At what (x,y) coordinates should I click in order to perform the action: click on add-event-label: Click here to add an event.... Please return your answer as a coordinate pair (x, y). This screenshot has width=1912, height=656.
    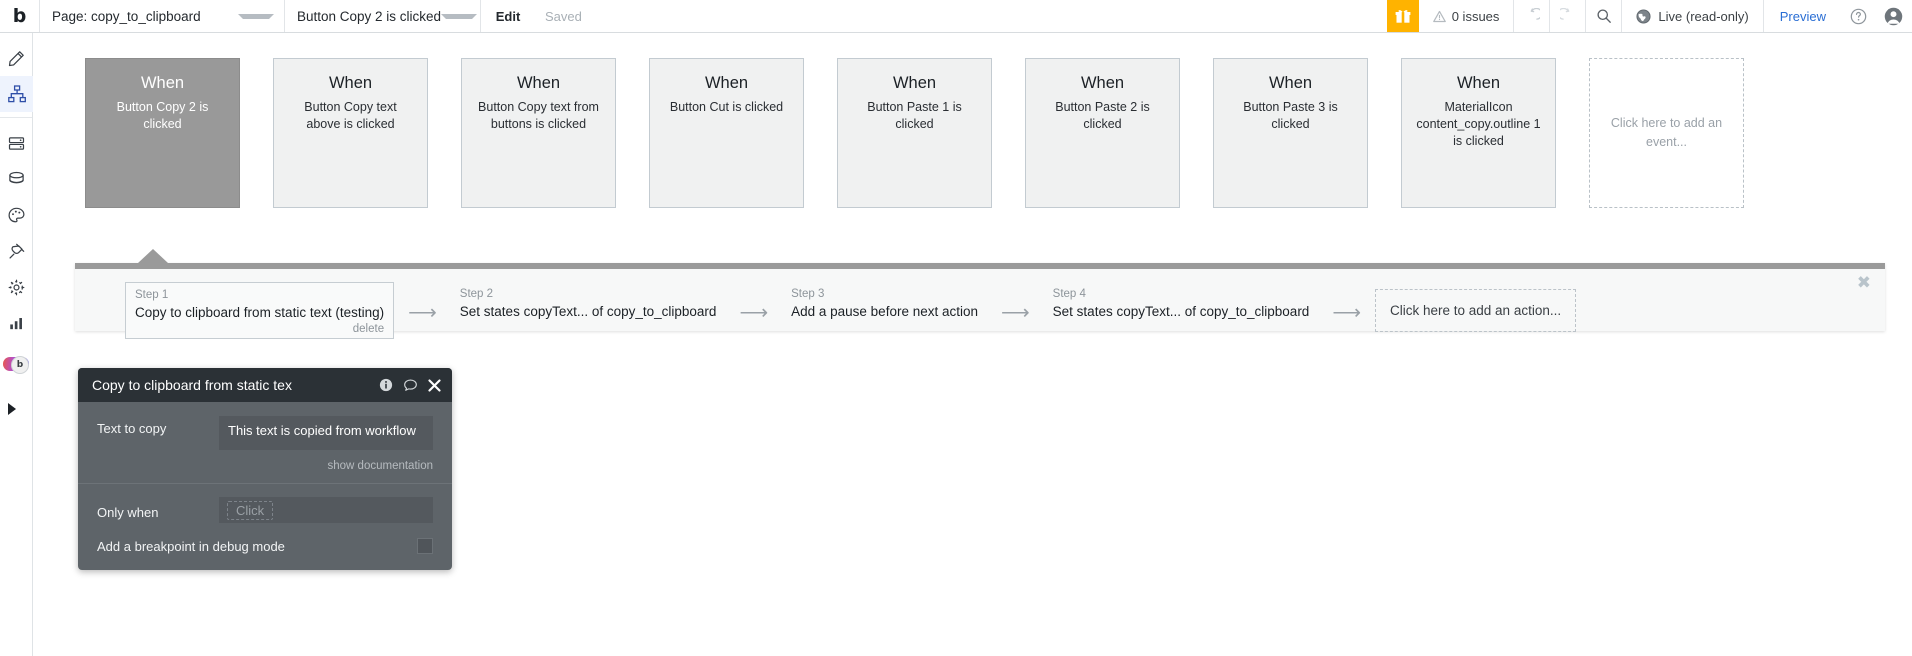
    Looking at the image, I should click on (1666, 132).